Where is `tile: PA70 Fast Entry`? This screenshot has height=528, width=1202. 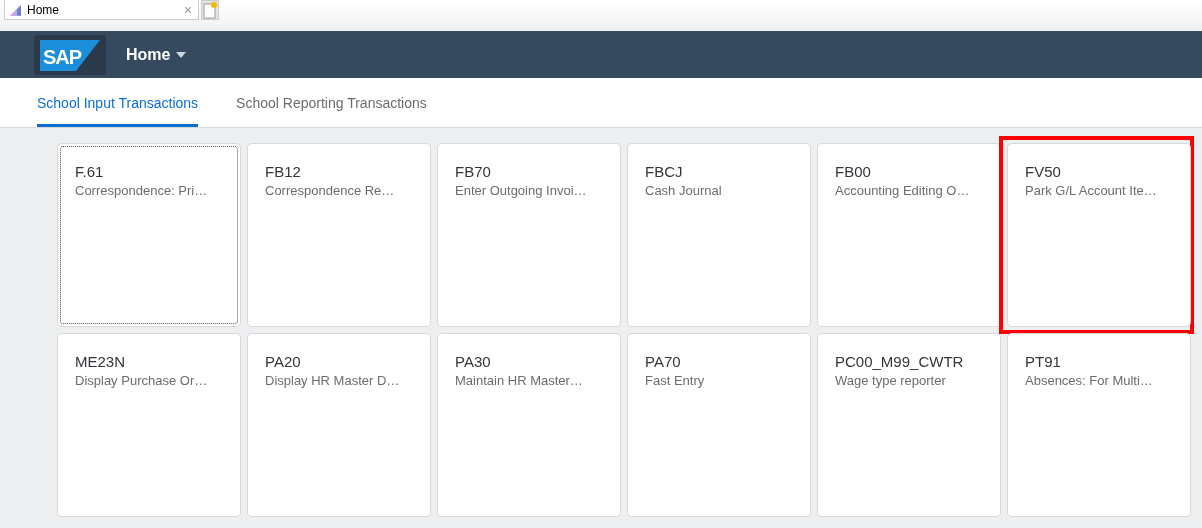
tile: PA70 Fast Entry is located at coordinates (719, 425).